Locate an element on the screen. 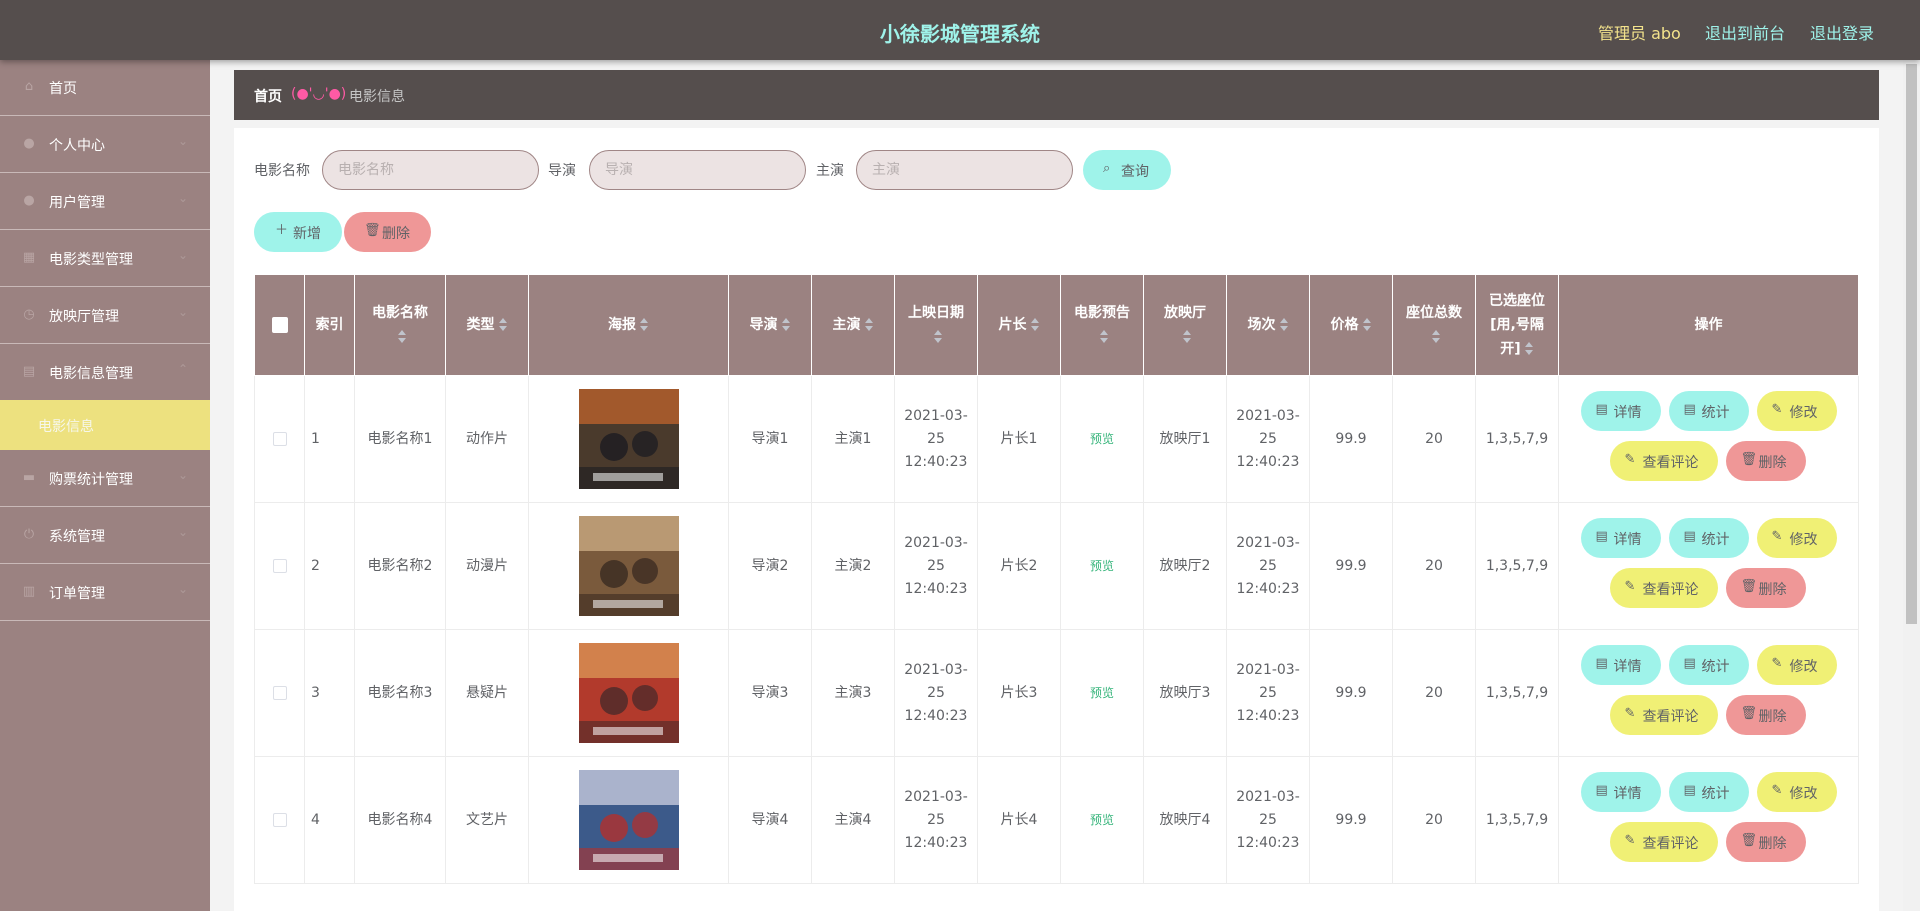  search-icon: ⌕ is located at coordinates (1107, 168).